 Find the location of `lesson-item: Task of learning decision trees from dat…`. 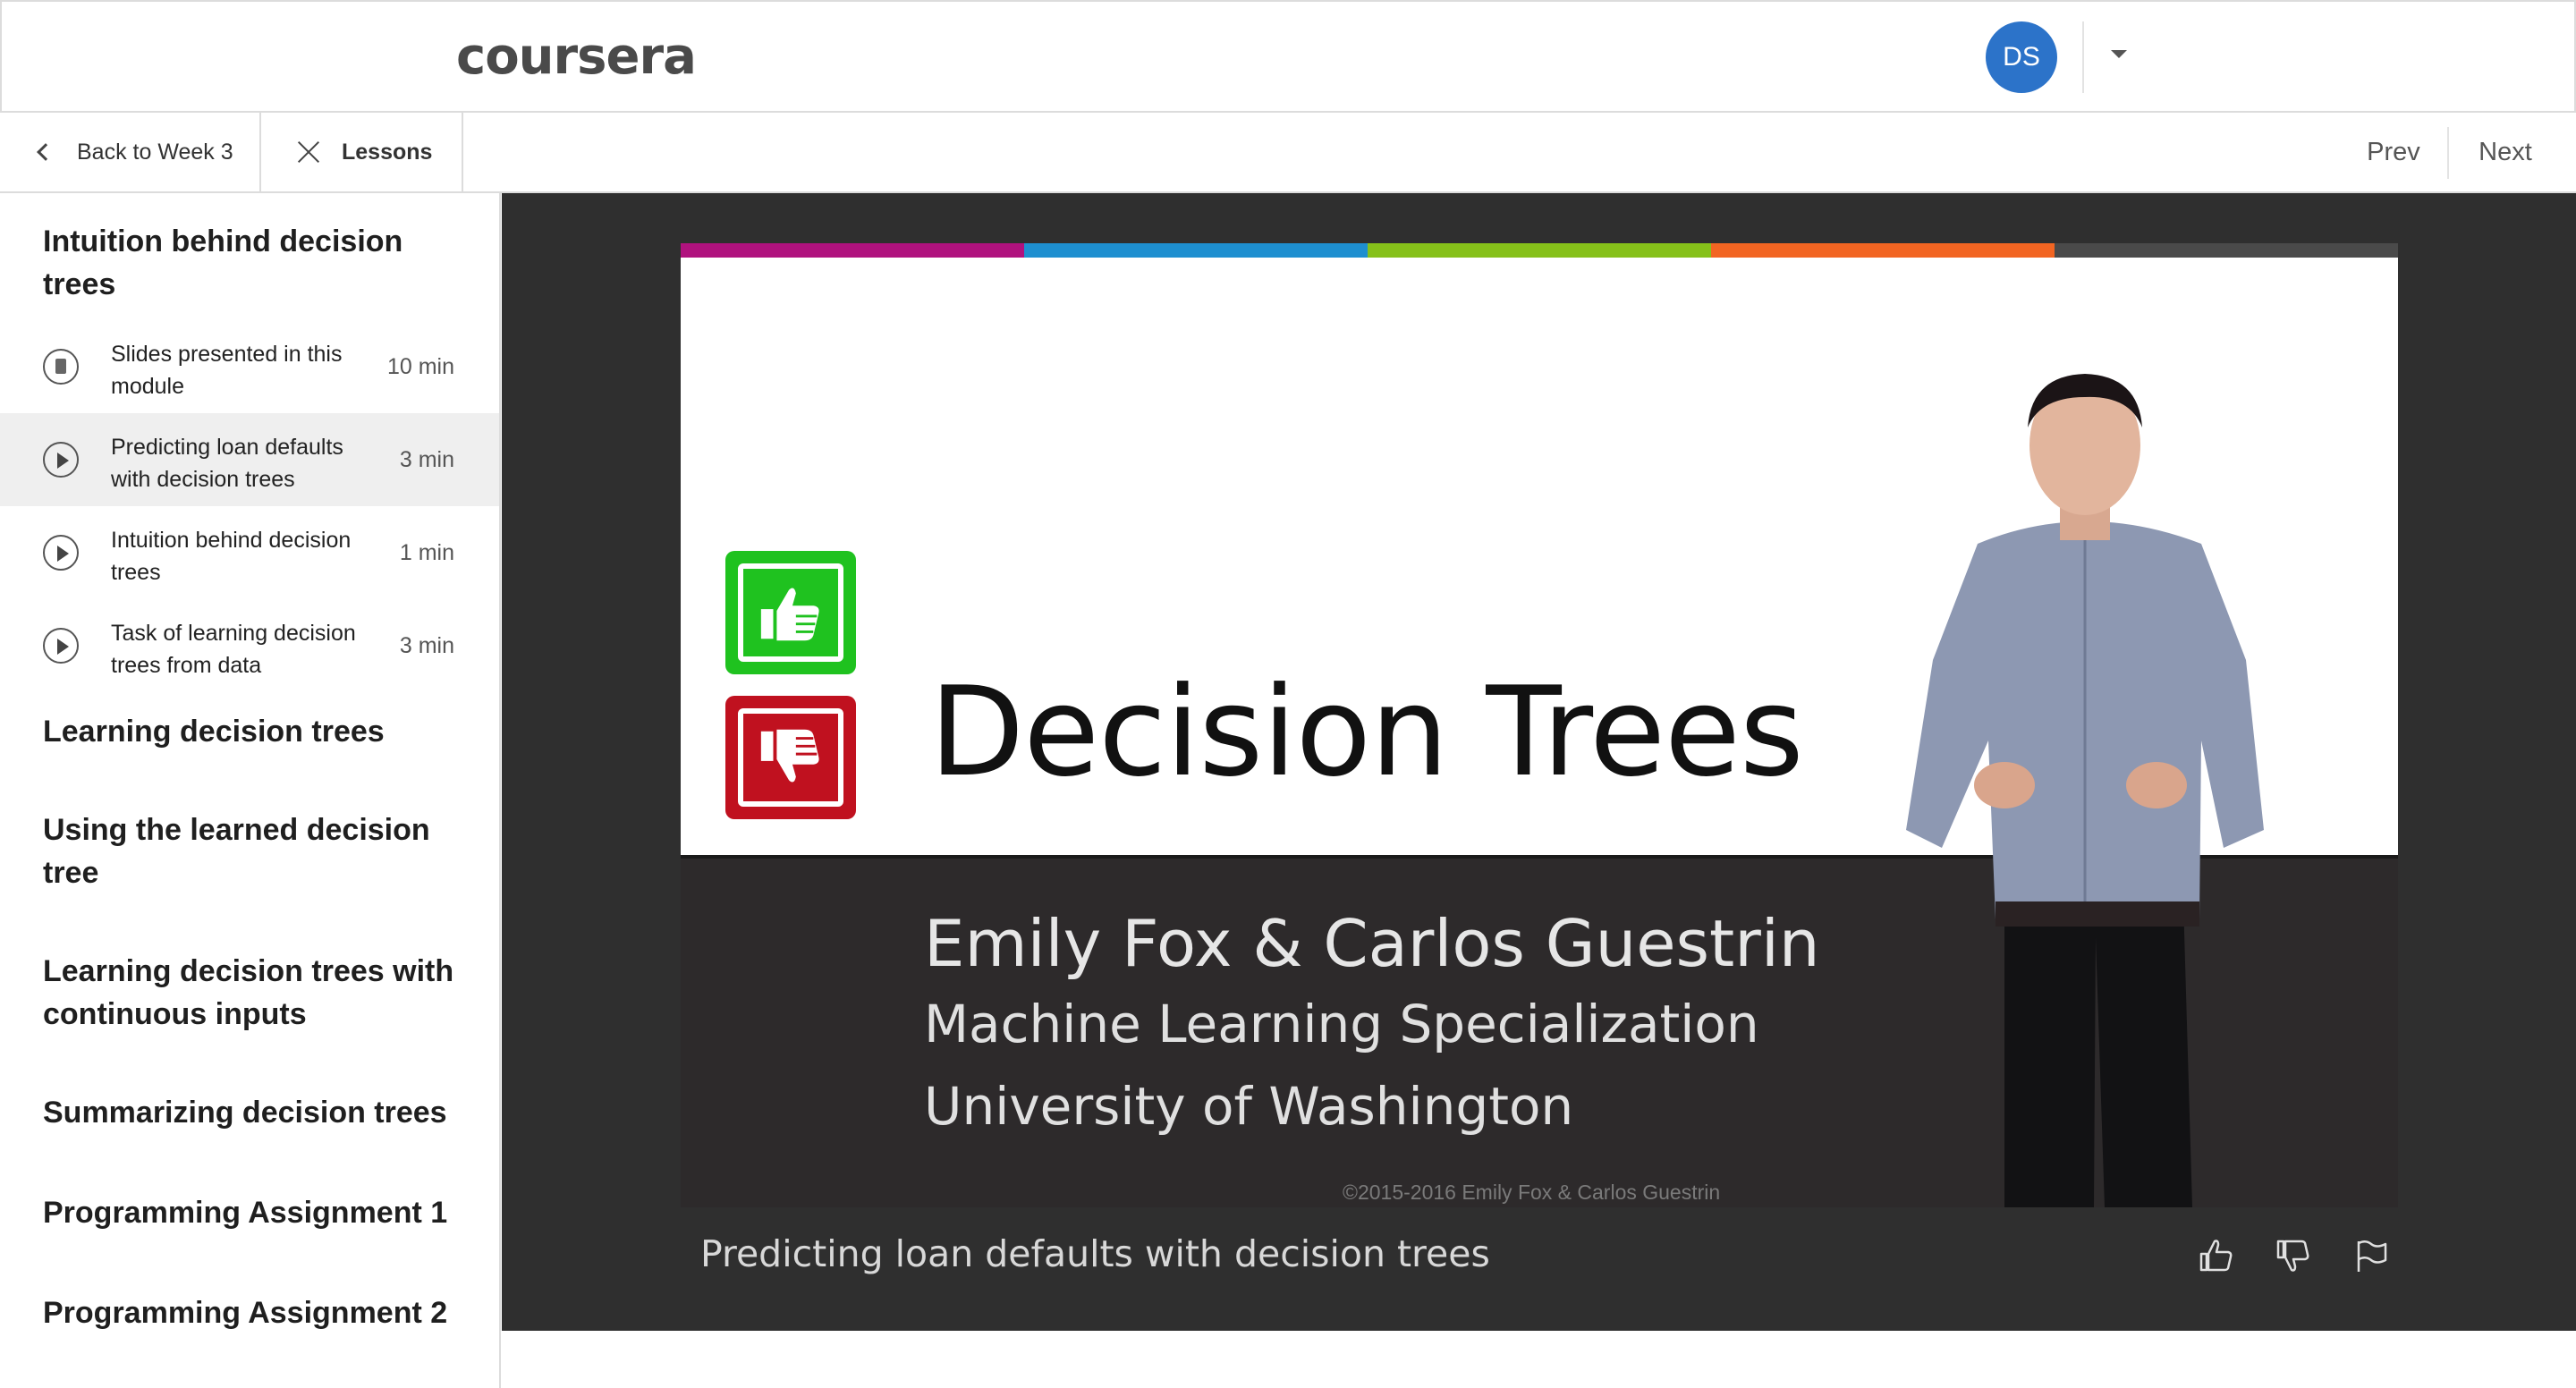

lesson-item: Task of learning decision trees from dat… is located at coordinates (249, 646).